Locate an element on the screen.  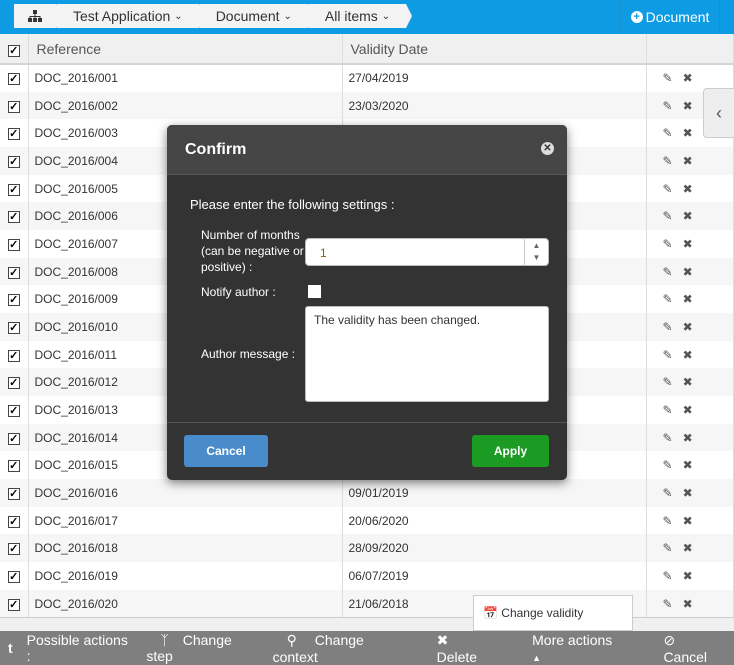
validity-date-cell: 09/01/2019 is located at coordinates (494, 493).